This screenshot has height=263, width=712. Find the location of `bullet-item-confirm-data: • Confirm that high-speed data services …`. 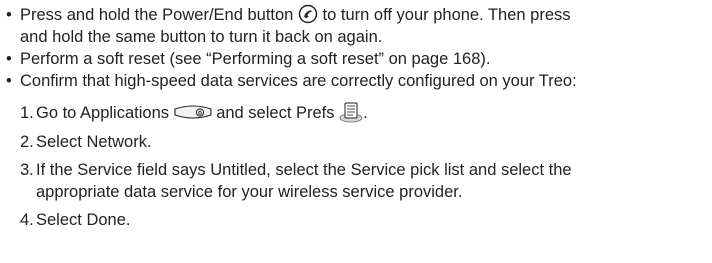

bullet-item-confirm-data: • Confirm that high-speed data services … is located at coordinates (356, 81).